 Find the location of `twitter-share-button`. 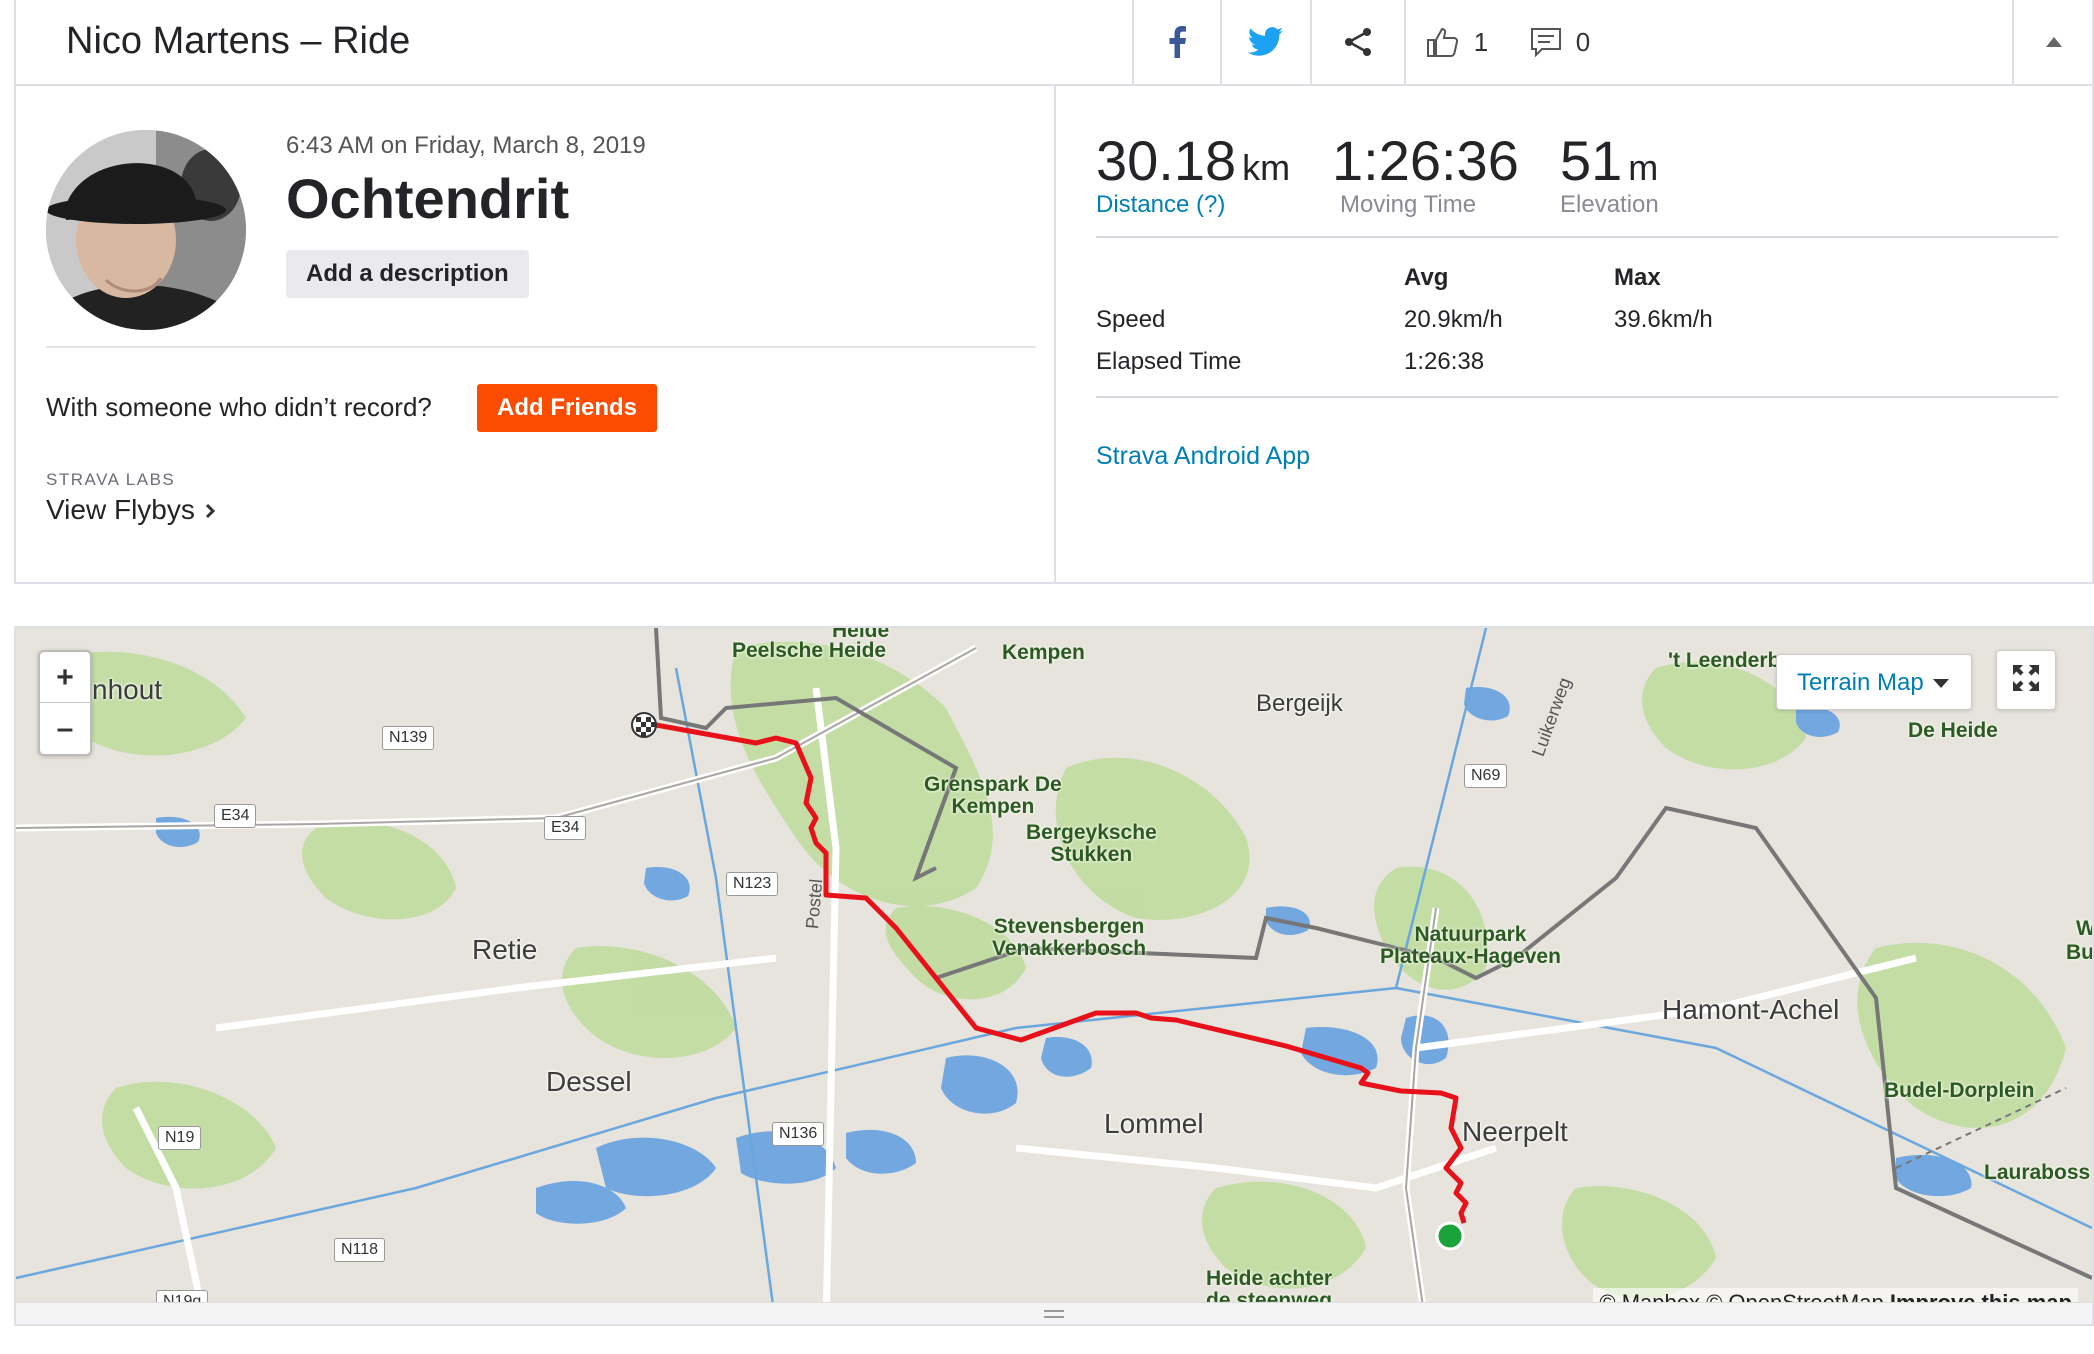

twitter-share-button is located at coordinates (1265, 42).